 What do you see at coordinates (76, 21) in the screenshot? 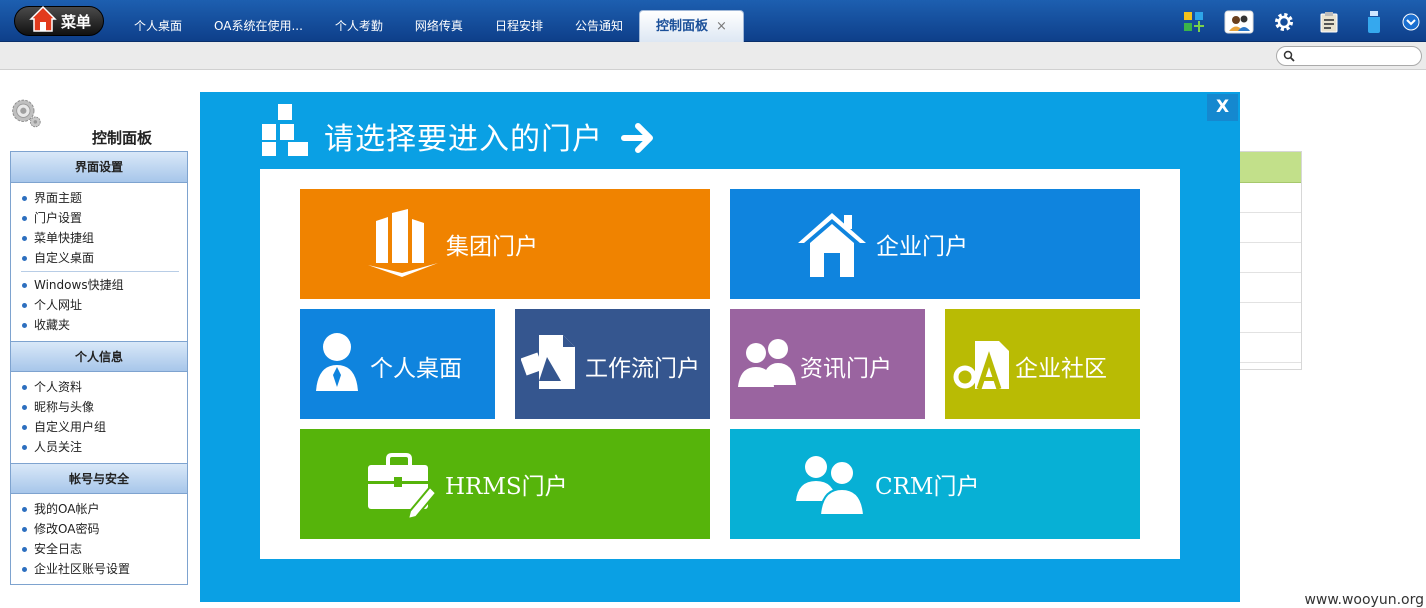
I see `menu-label: 菜单` at bounding box center [76, 21].